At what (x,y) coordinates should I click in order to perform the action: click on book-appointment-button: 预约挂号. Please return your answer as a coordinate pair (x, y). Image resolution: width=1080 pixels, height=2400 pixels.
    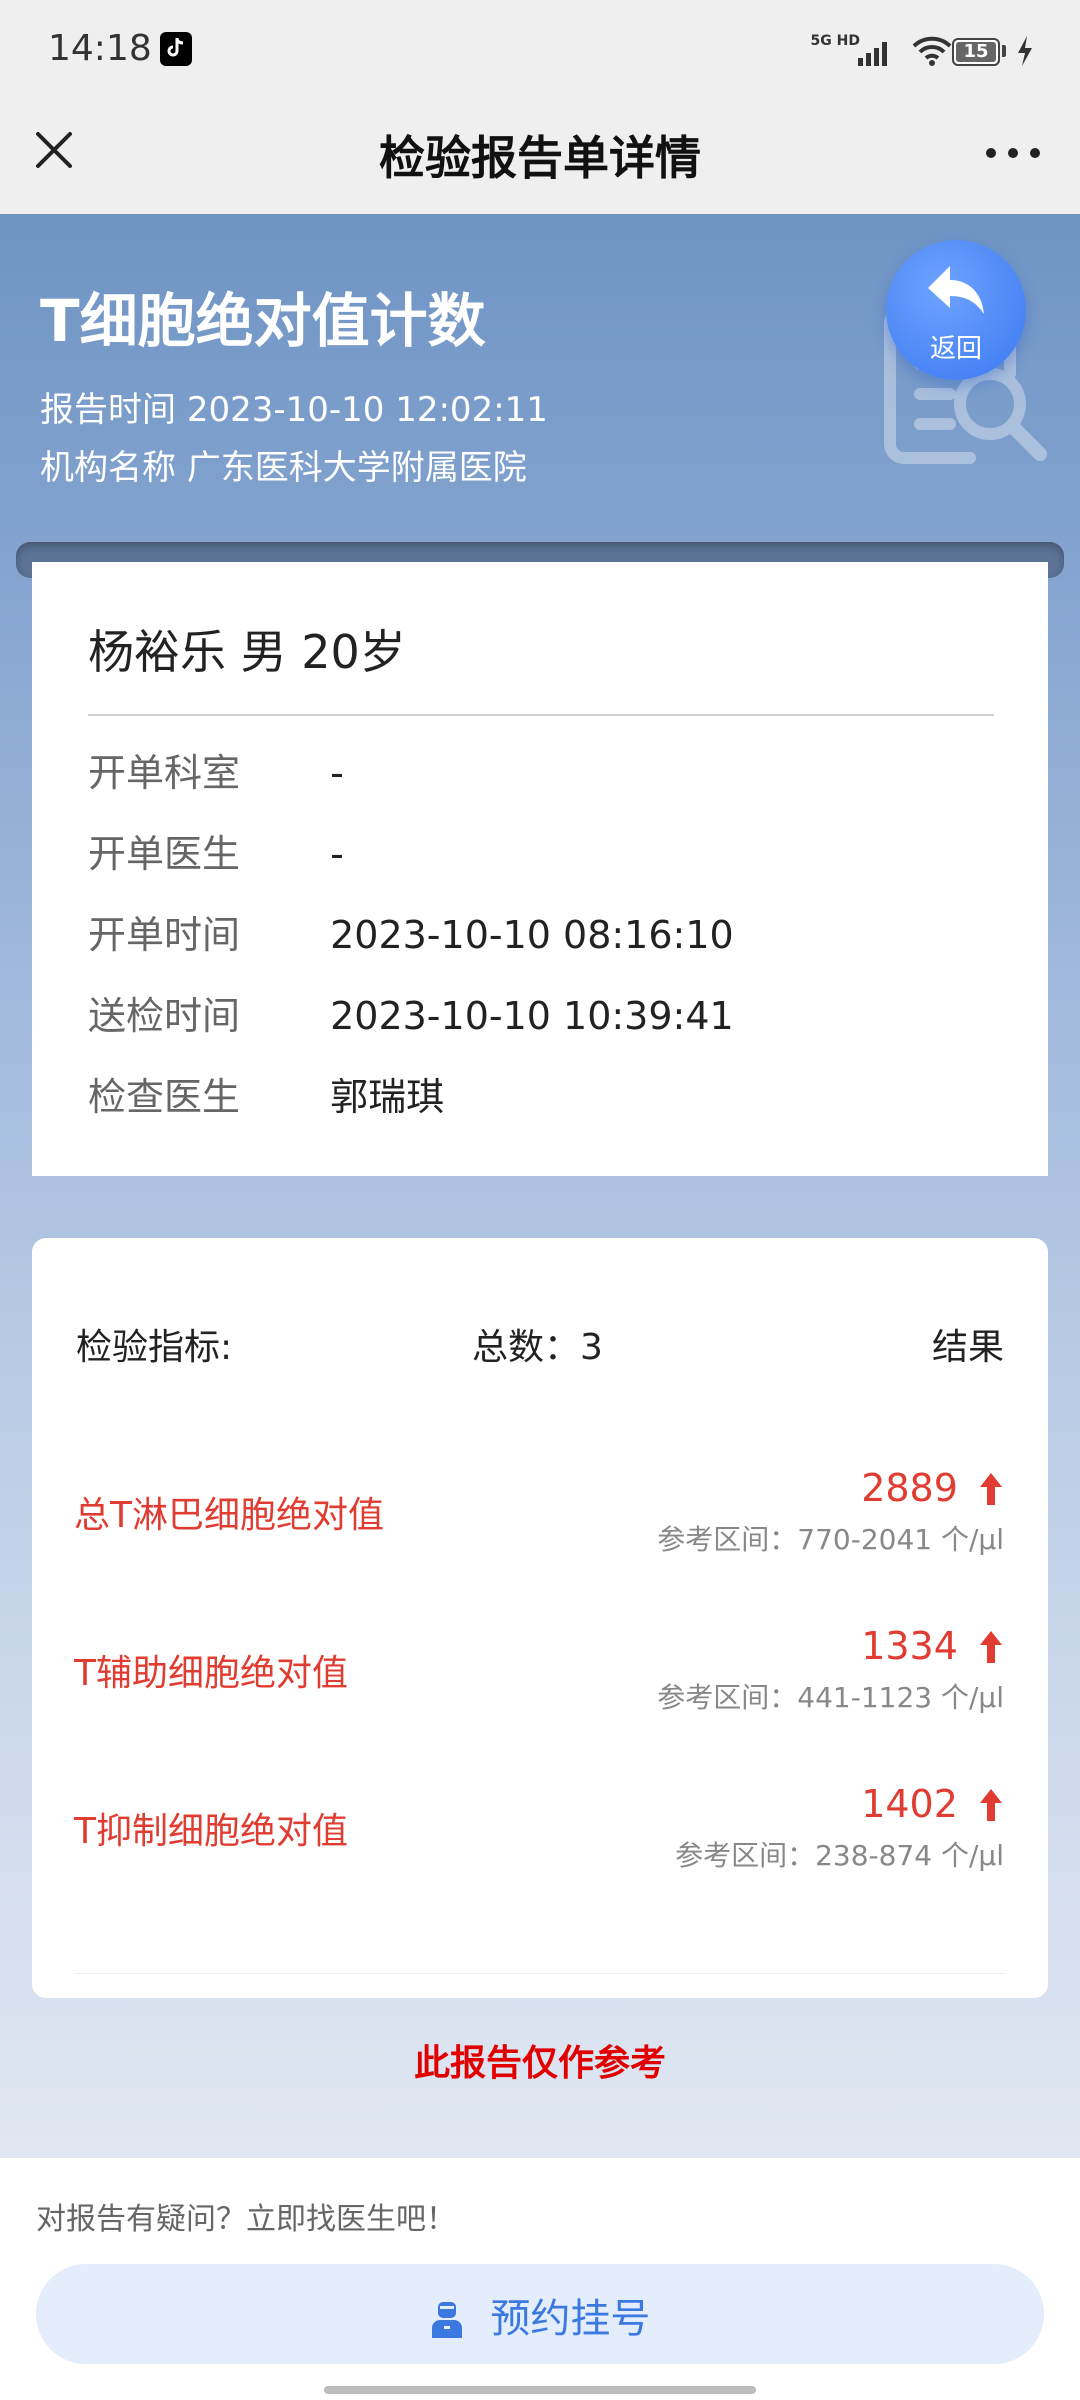
    Looking at the image, I should click on (540, 2314).